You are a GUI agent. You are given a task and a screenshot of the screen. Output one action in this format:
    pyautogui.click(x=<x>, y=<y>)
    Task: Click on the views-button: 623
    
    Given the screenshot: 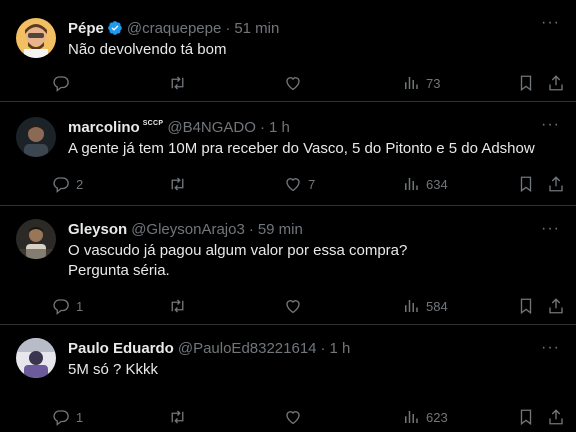 What is the action you would take?
    pyautogui.click(x=425, y=417)
    